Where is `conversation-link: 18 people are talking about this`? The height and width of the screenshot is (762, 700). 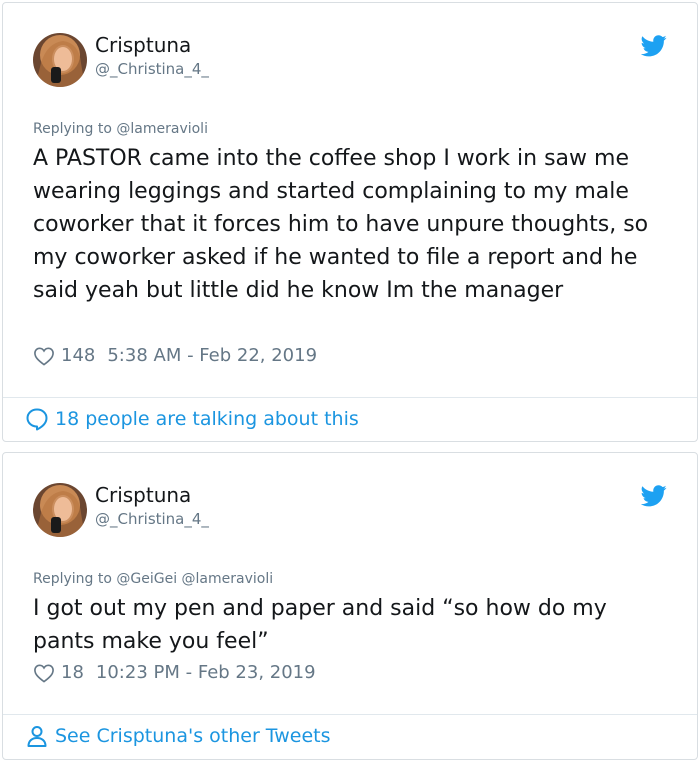 conversation-link: 18 people are talking about this is located at coordinates (192, 419).